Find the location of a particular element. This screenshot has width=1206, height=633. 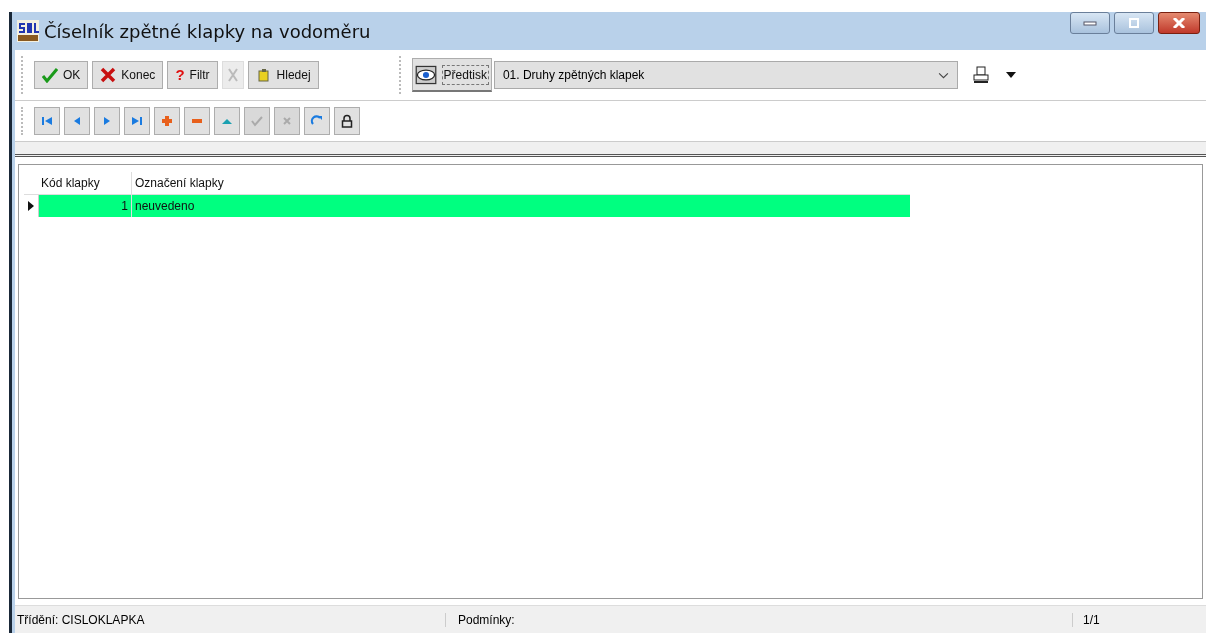

remove-button is located at coordinates (197, 121).